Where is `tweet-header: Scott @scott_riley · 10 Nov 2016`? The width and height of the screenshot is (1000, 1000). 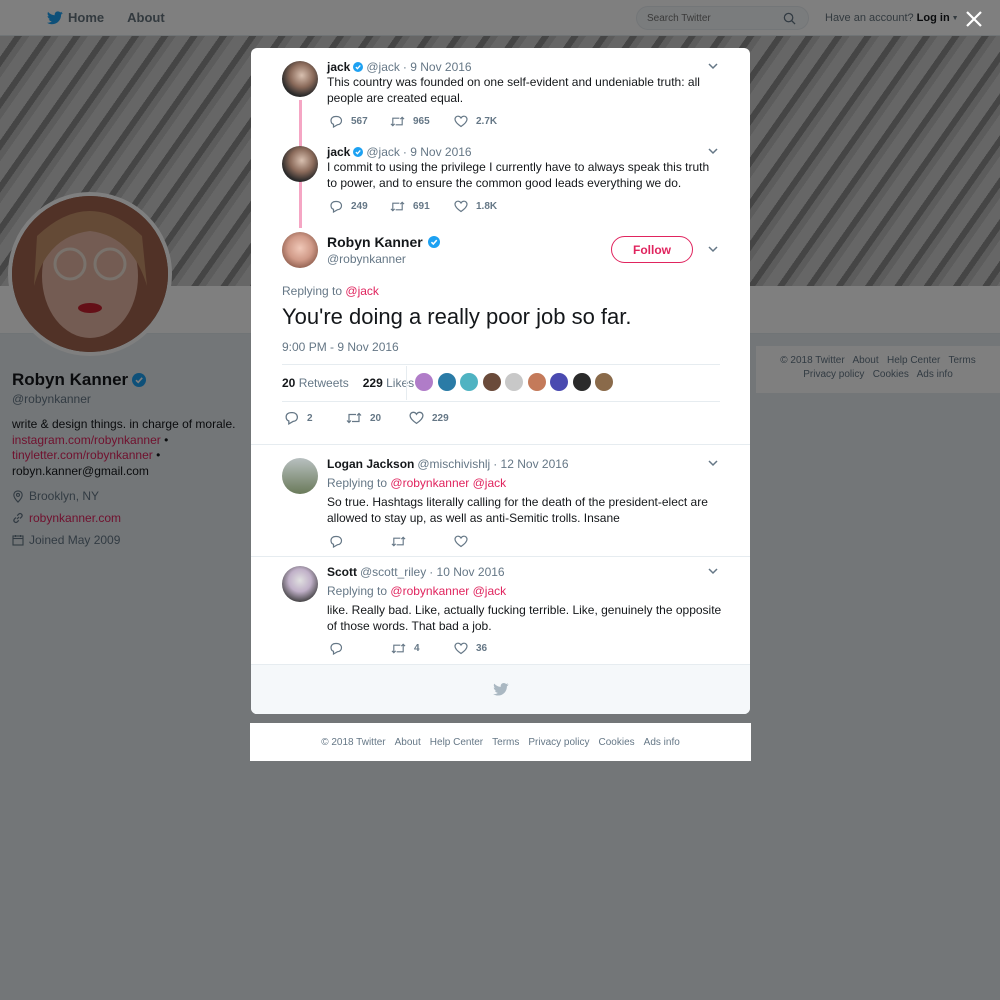 tweet-header: Scott @scott_riley · 10 Nov 2016 is located at coordinates (416, 572).